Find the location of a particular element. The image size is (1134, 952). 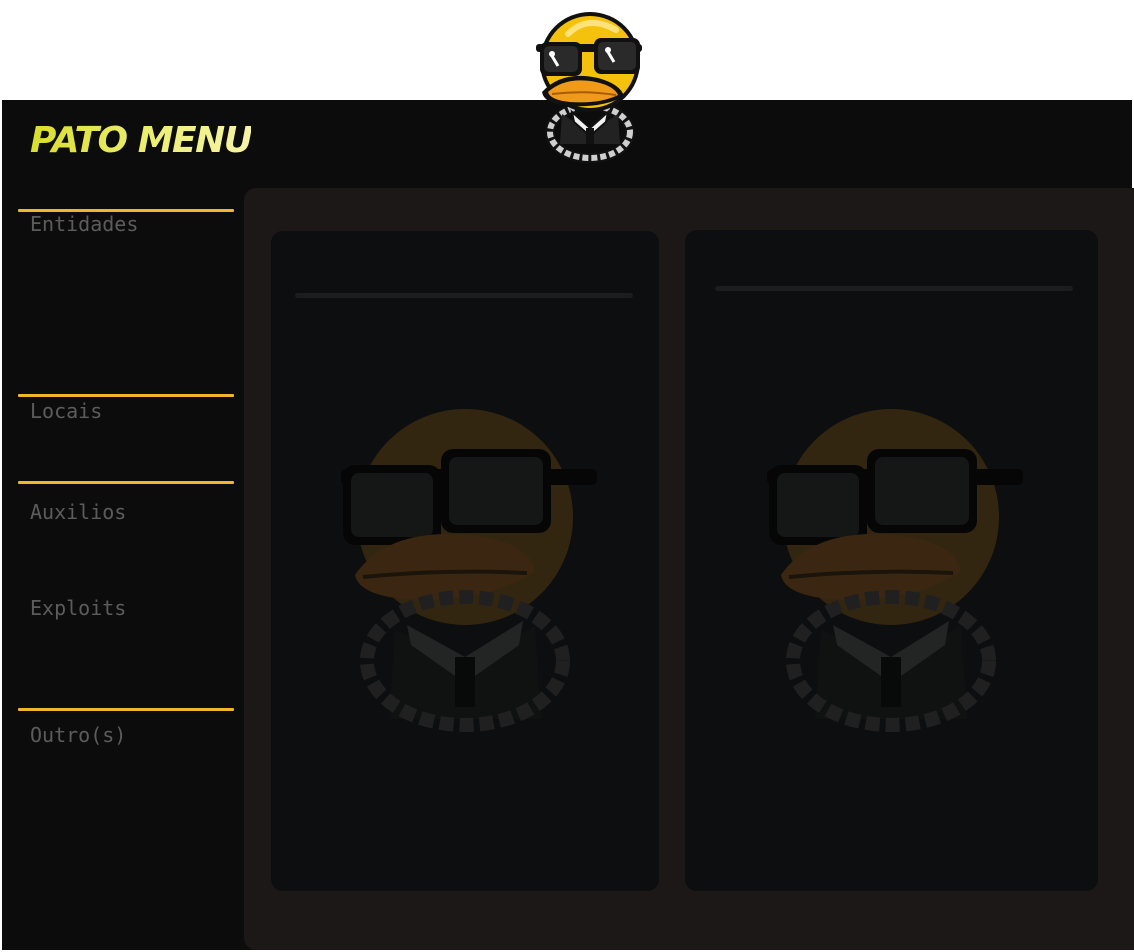

sidebar-item-entidades: Entidades is located at coordinates (84, 224).